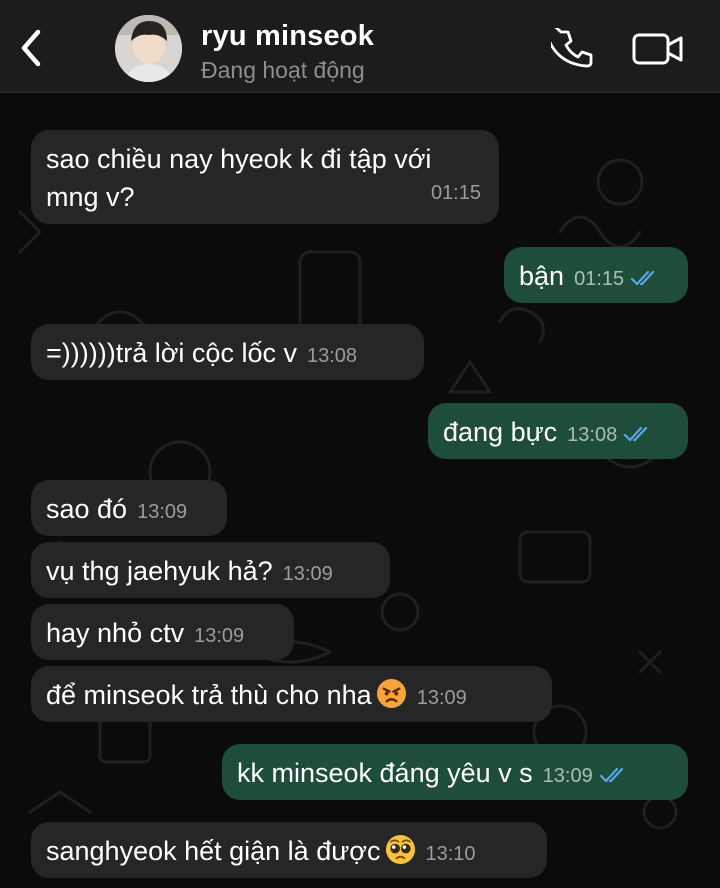 This screenshot has height=888, width=720. What do you see at coordinates (115, 633) in the screenshot?
I see `message-text: hay nhỏ ctv` at bounding box center [115, 633].